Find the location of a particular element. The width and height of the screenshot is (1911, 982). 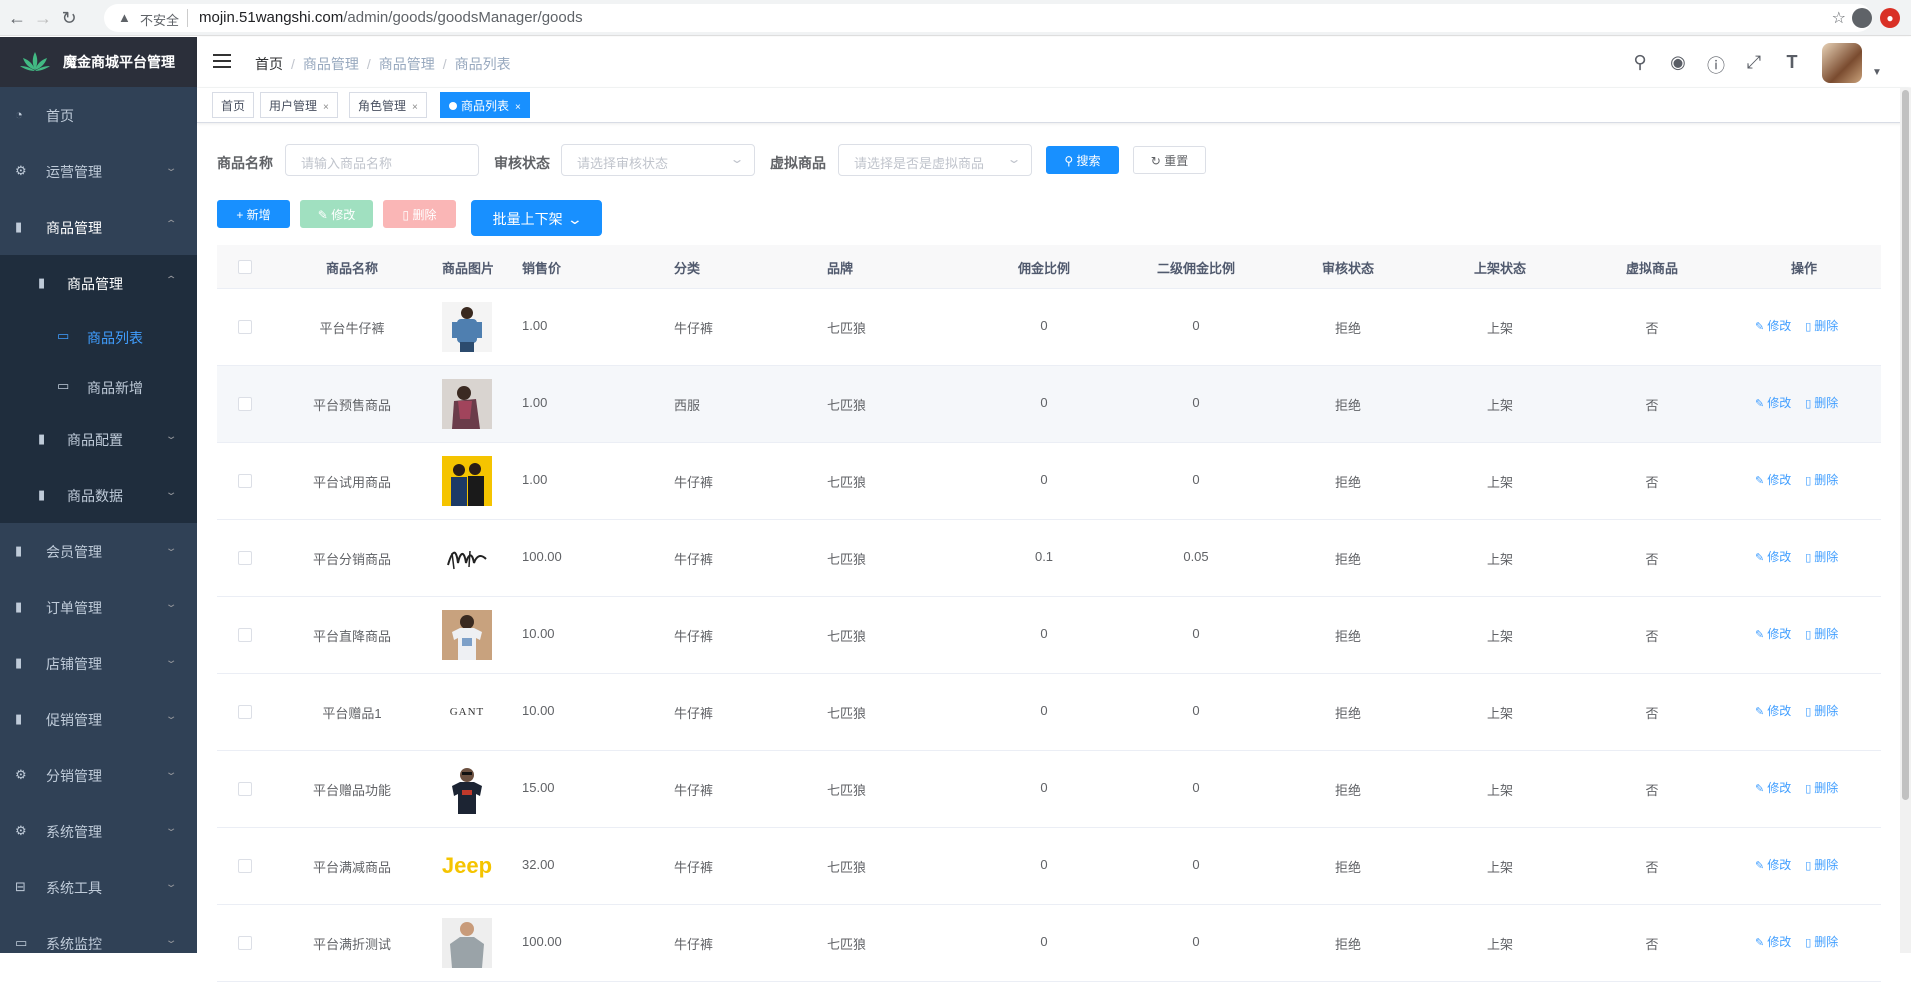

account-icon is located at coordinates (1862, 18).